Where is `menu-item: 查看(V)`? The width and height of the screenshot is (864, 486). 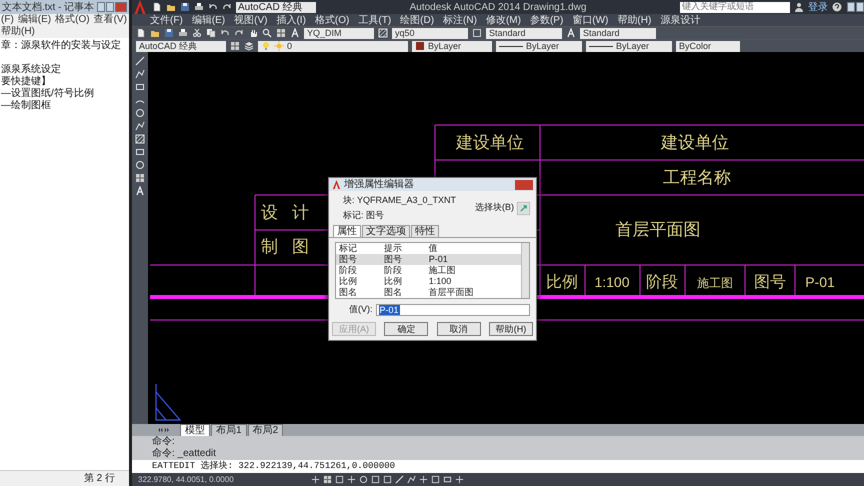 menu-item: 查看(V) is located at coordinates (110, 20).